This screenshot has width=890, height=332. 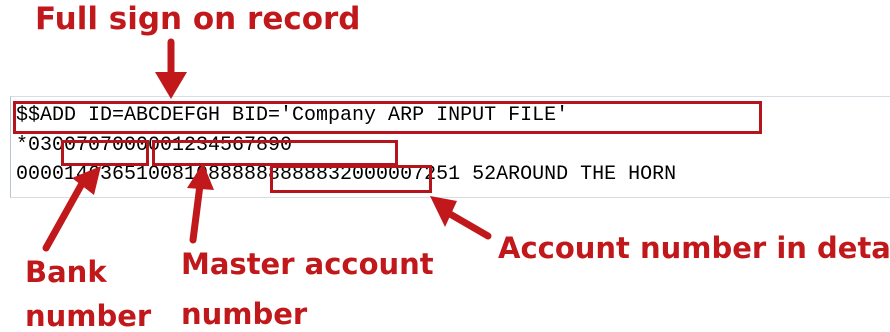 I want to click on master-account-callout-line-2: number, so click(x=244, y=314).